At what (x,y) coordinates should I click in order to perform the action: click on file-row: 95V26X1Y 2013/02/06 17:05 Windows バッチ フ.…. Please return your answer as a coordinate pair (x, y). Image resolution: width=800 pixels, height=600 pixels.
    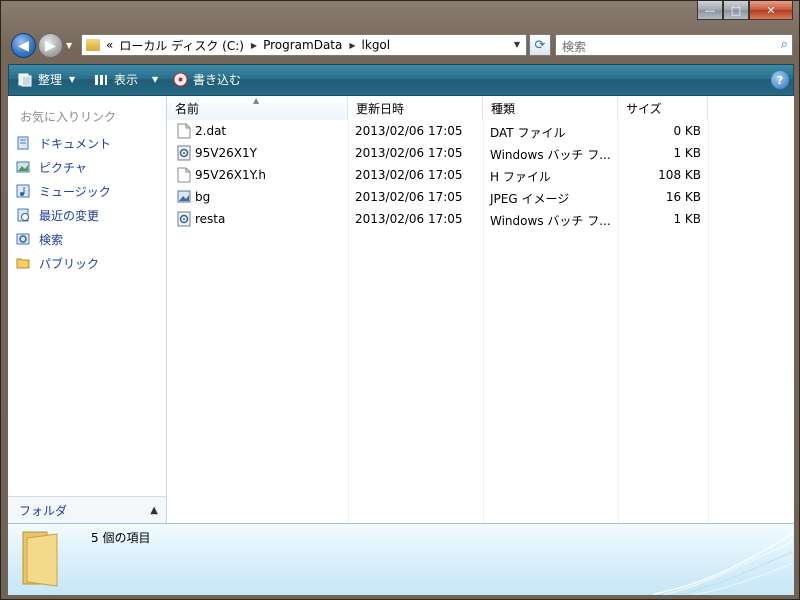
    Looking at the image, I should click on (437, 154).